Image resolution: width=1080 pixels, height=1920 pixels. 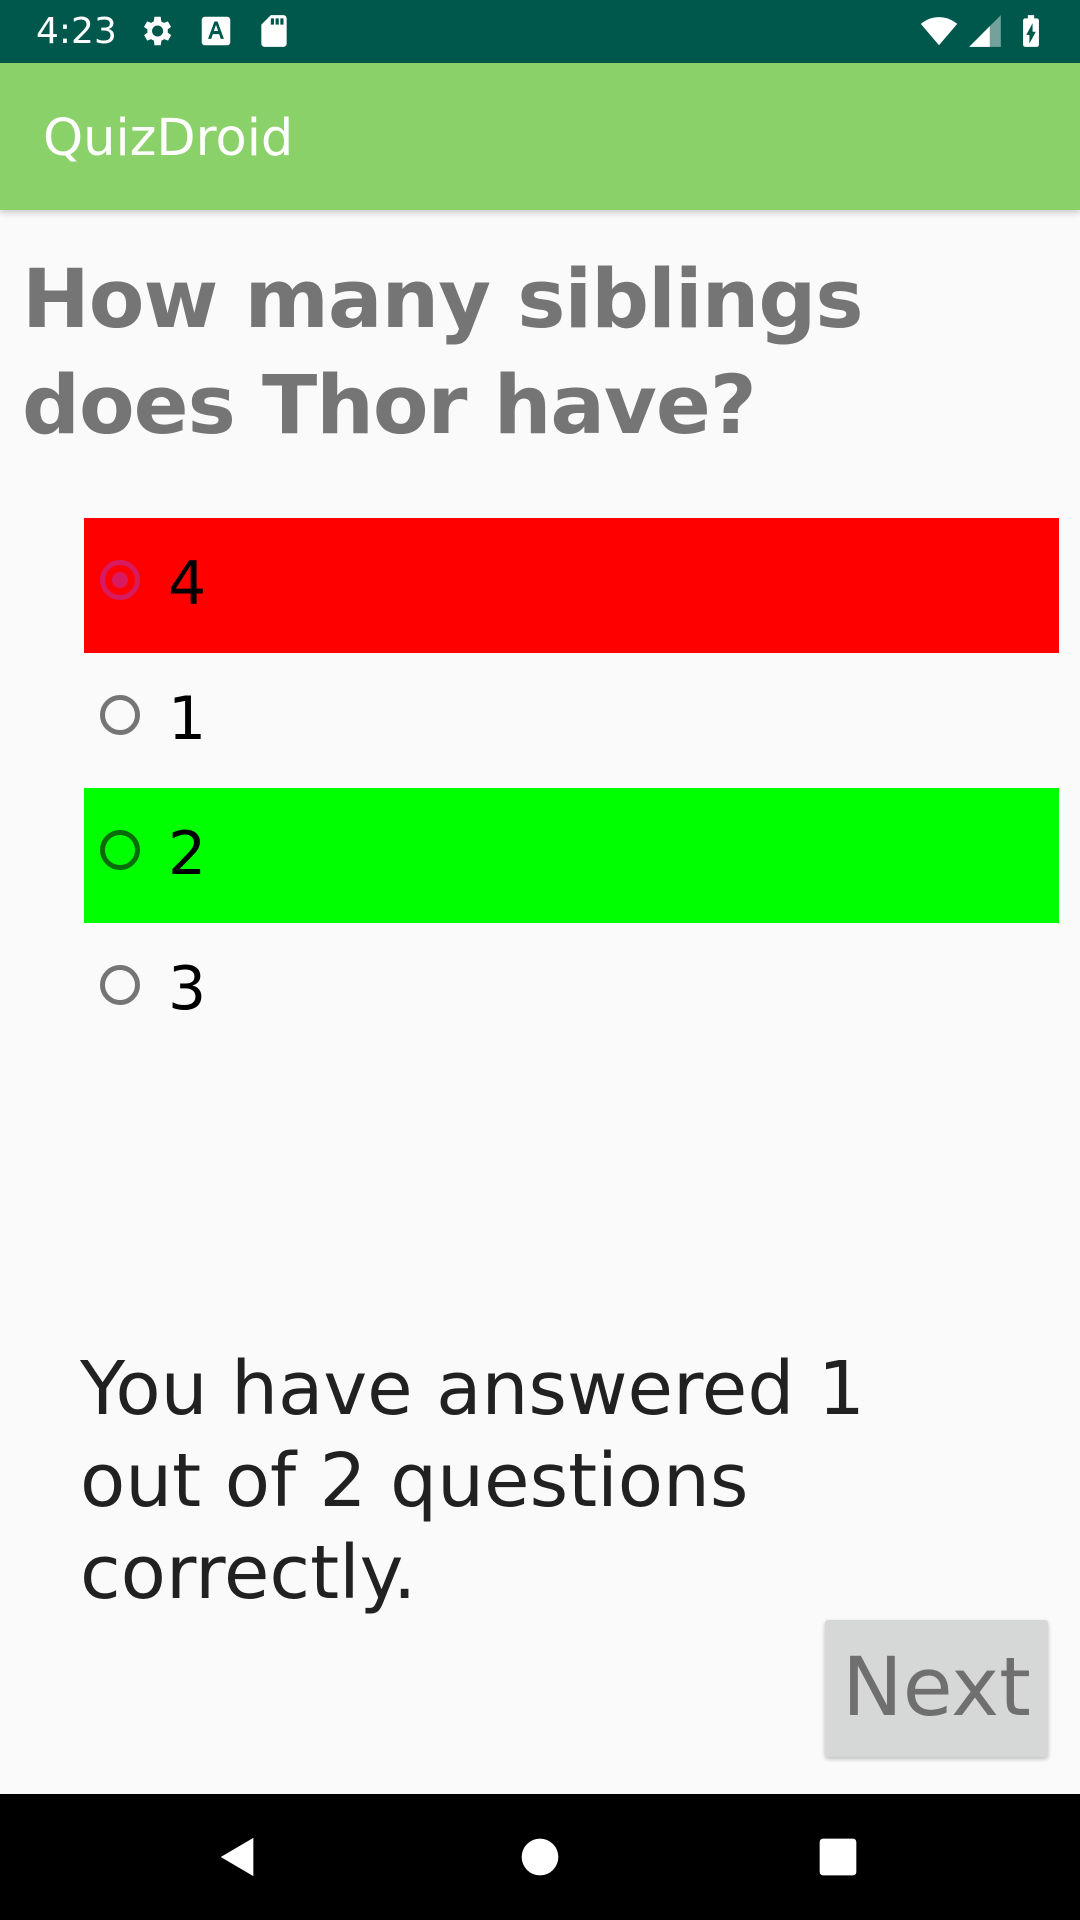 I want to click on navigation-bar, so click(x=540, y=1857).